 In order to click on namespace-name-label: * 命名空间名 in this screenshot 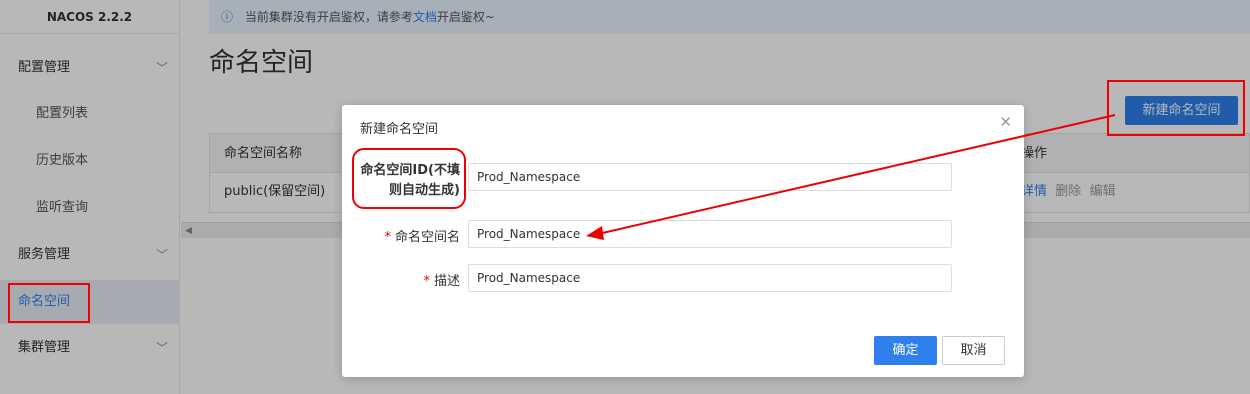, I will do `click(407, 235)`.